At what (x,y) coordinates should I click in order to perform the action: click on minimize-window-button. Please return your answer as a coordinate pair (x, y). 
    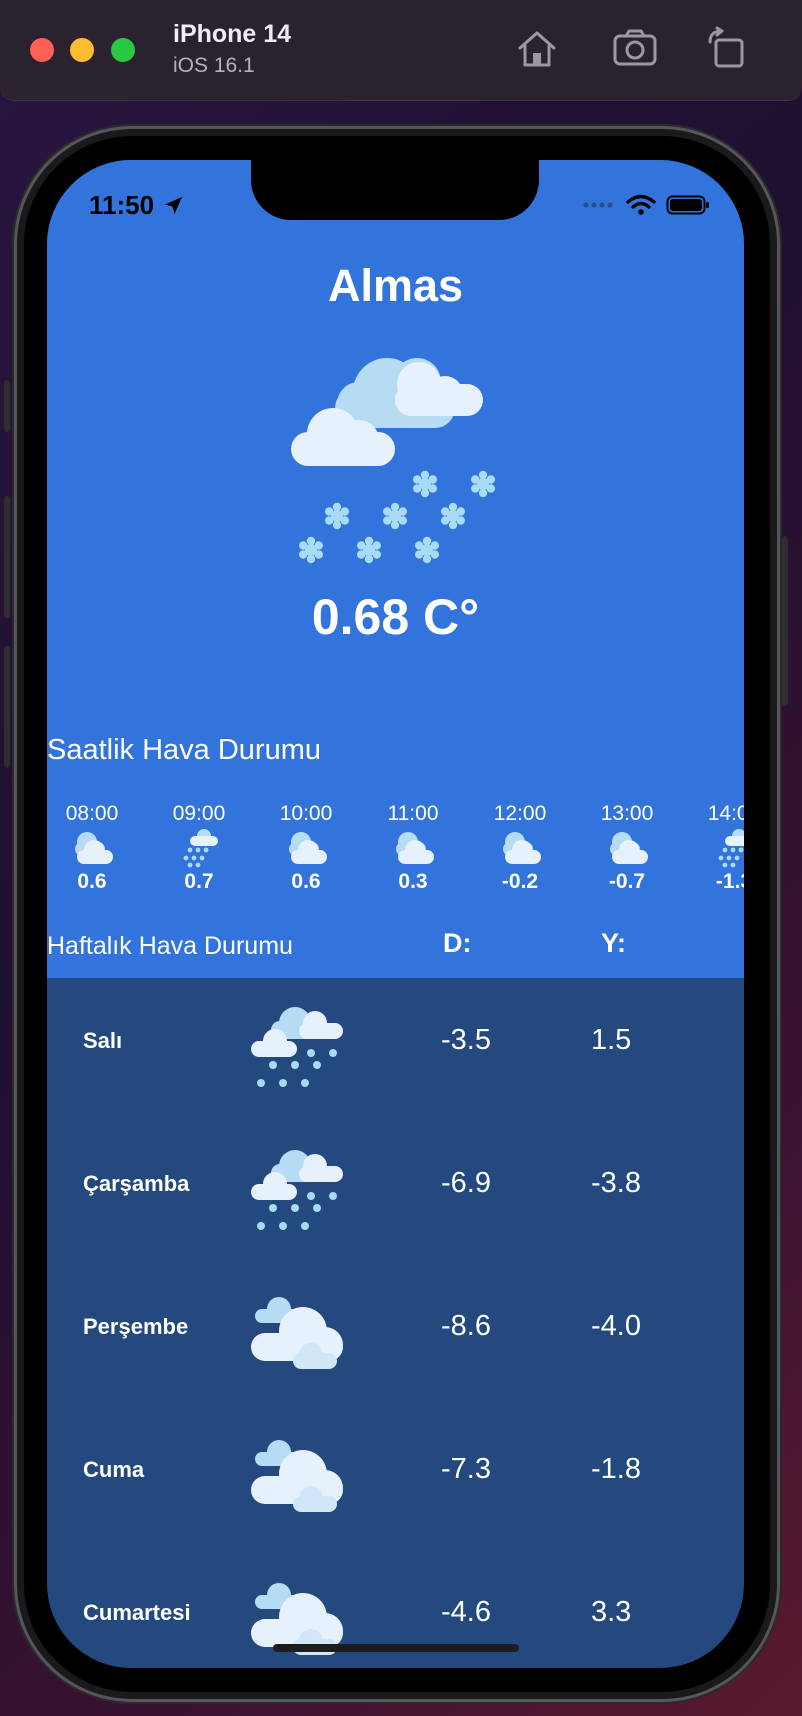
    Looking at the image, I should click on (82, 50).